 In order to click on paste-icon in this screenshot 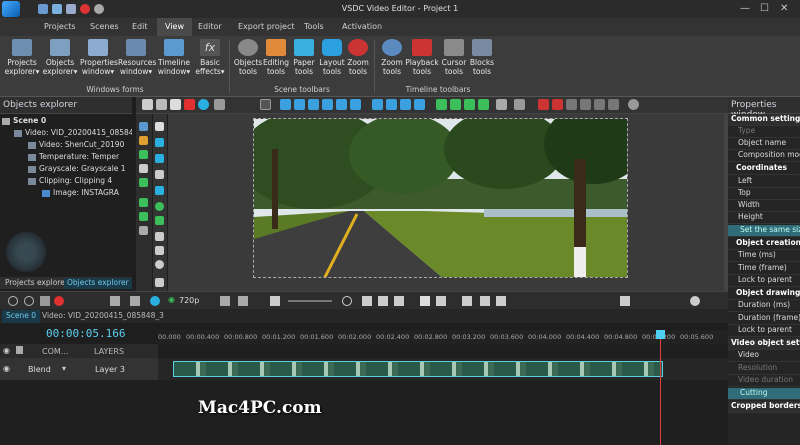, I will do `click(175, 104)`.